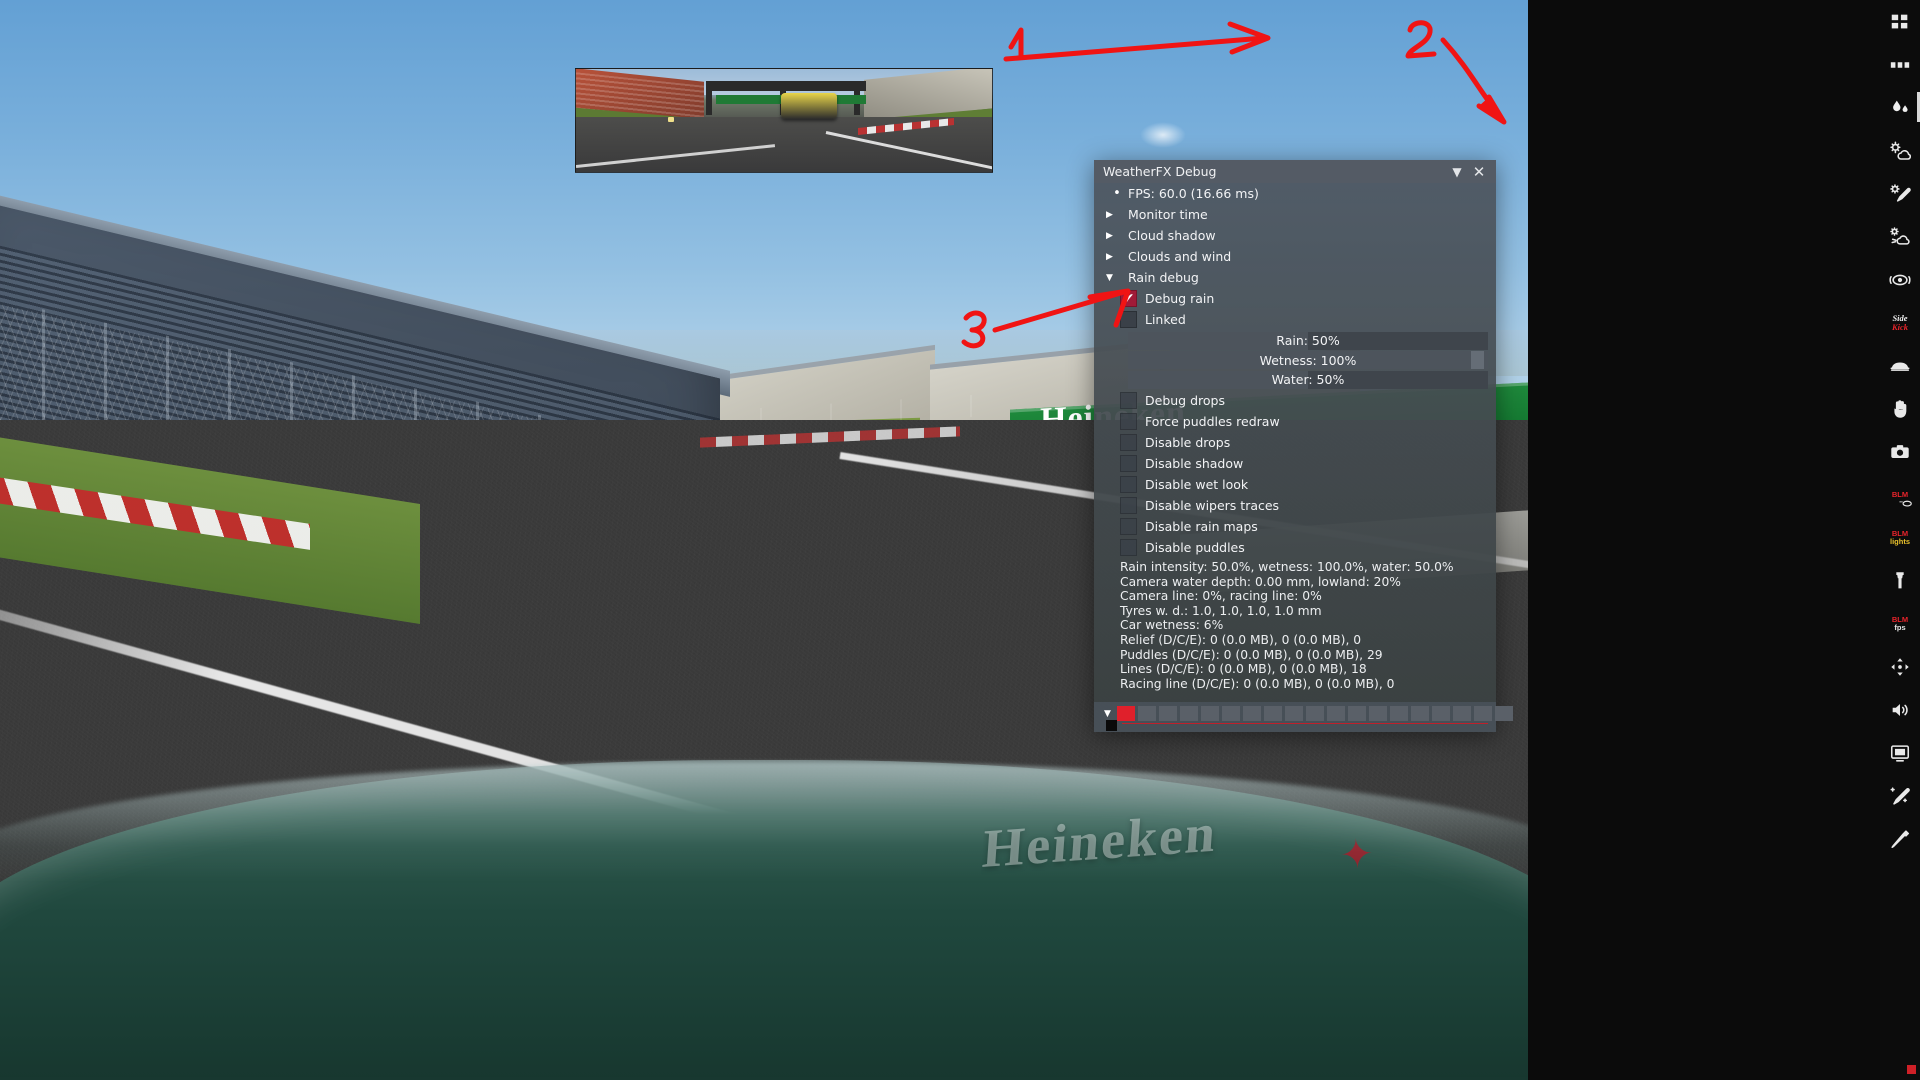 Image resolution: width=1920 pixels, height=1080 pixels. I want to click on fps-row: • FPS: 60.0 (16.66 ms), so click(1295, 193).